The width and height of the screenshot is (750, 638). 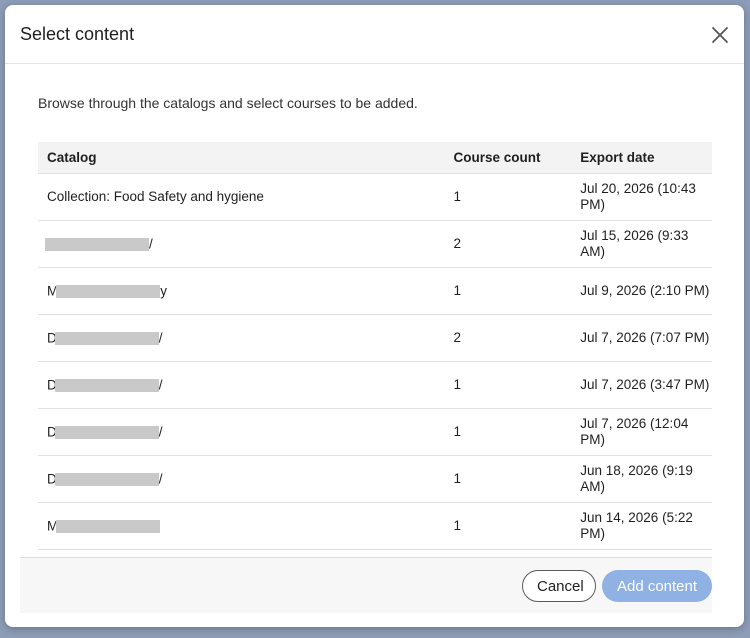 What do you see at coordinates (77, 34) in the screenshot?
I see `dialog-title: Select content` at bounding box center [77, 34].